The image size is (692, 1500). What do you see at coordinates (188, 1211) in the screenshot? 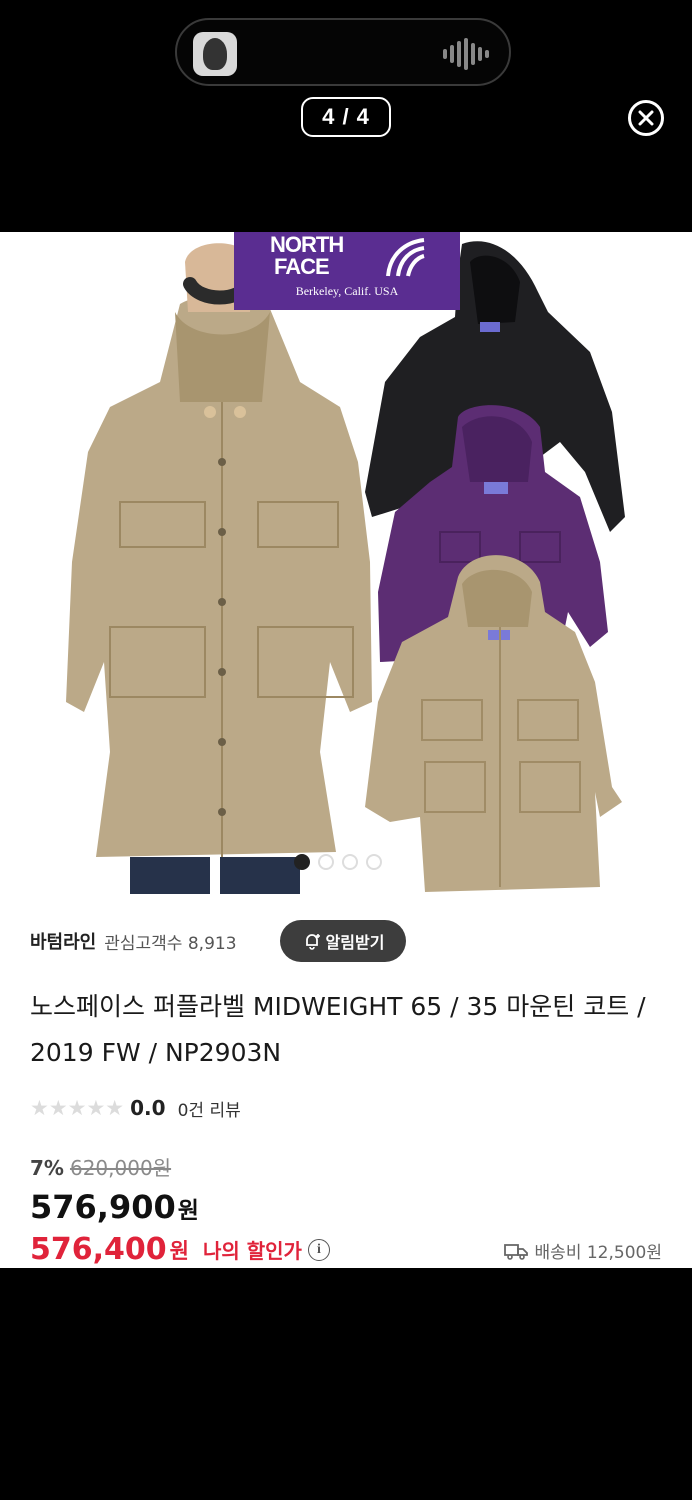
I see `sale-price-unit: 원` at bounding box center [188, 1211].